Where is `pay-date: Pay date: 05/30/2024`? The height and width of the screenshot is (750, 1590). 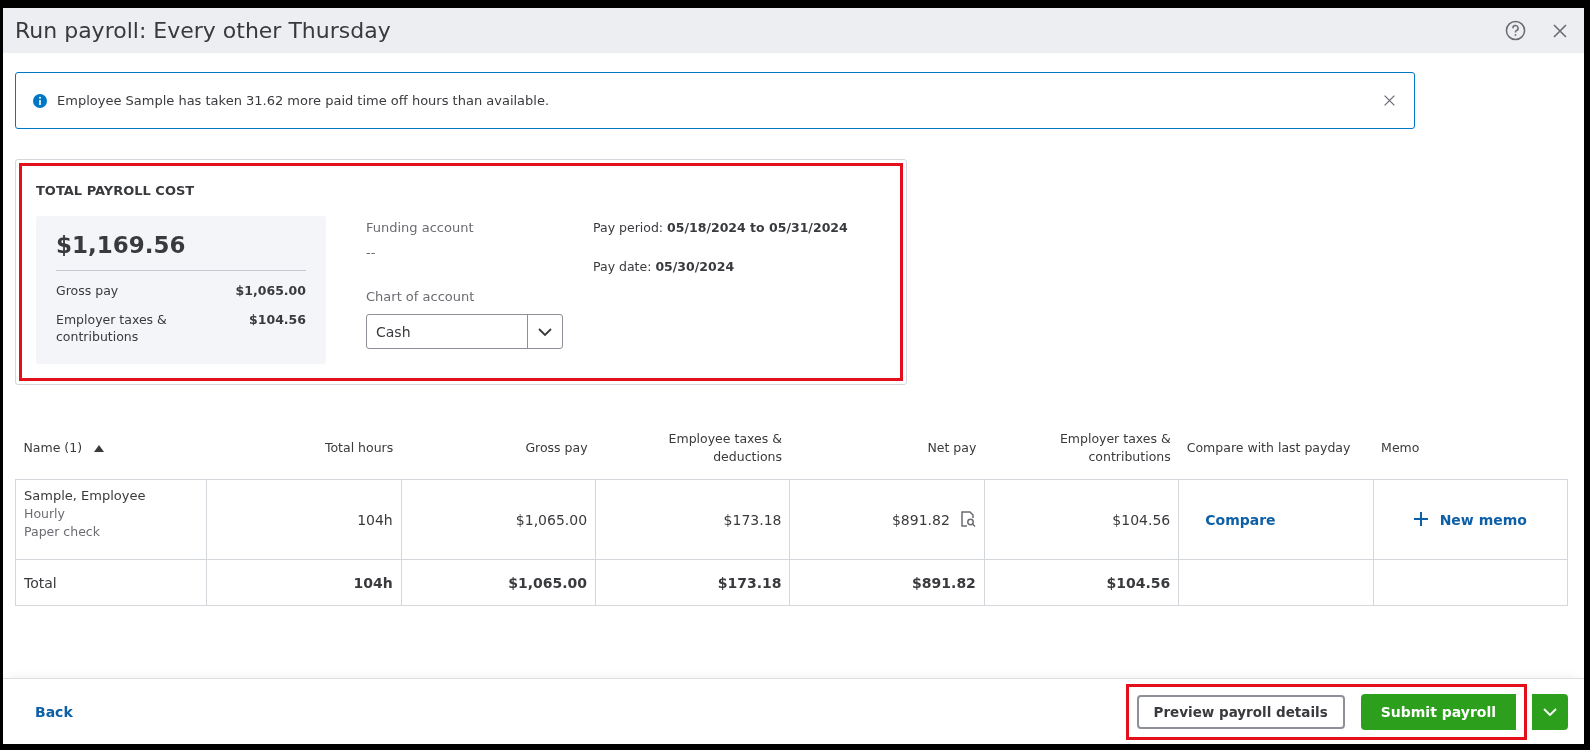 pay-date: Pay date: 05/30/2024 is located at coordinates (664, 266).